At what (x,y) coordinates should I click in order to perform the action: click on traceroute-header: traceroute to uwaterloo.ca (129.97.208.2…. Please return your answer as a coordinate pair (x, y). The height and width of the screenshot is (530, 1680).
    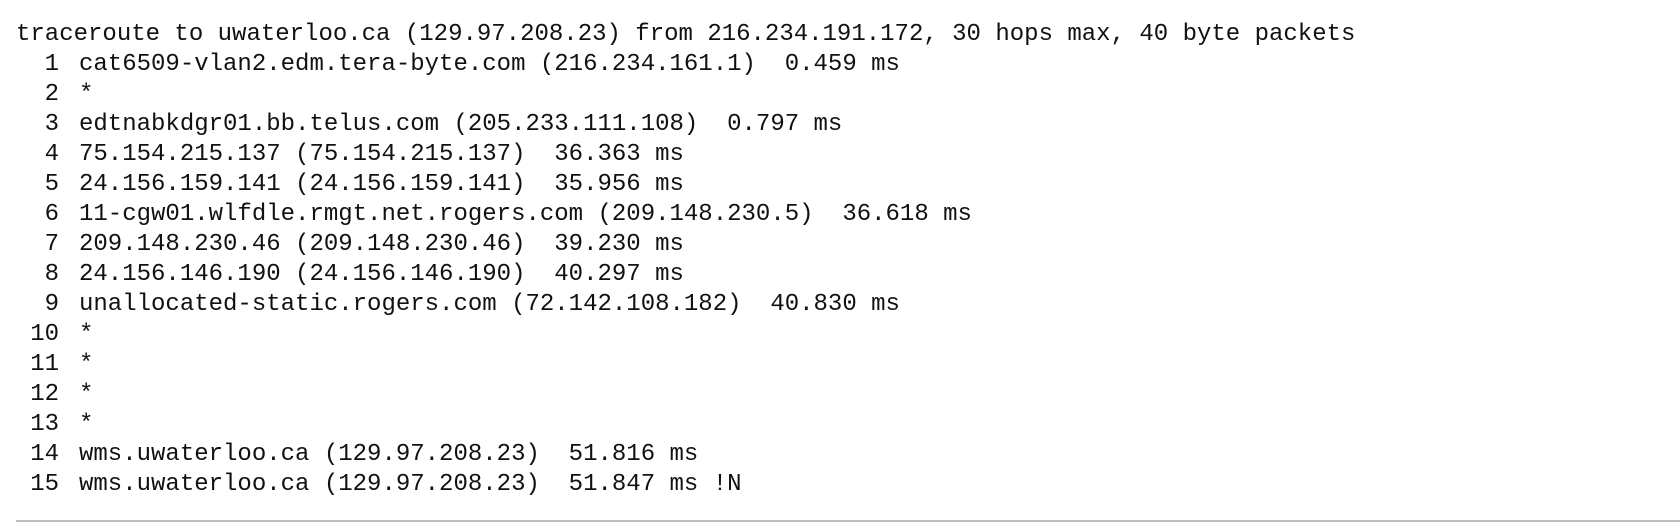
    Looking at the image, I should click on (686, 34).